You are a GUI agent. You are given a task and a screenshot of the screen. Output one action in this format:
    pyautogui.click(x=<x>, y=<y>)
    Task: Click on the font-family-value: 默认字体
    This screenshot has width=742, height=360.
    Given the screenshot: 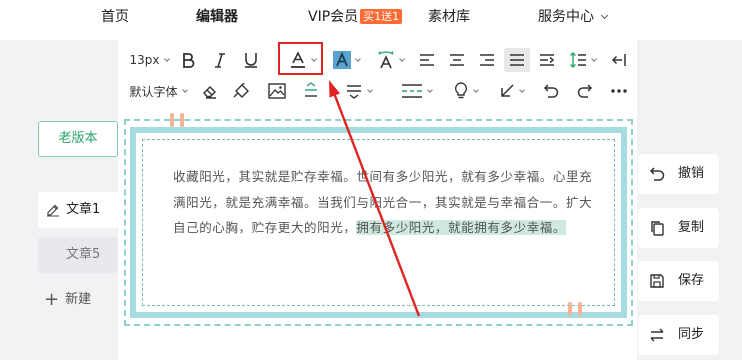 What is the action you would take?
    pyautogui.click(x=153, y=91)
    